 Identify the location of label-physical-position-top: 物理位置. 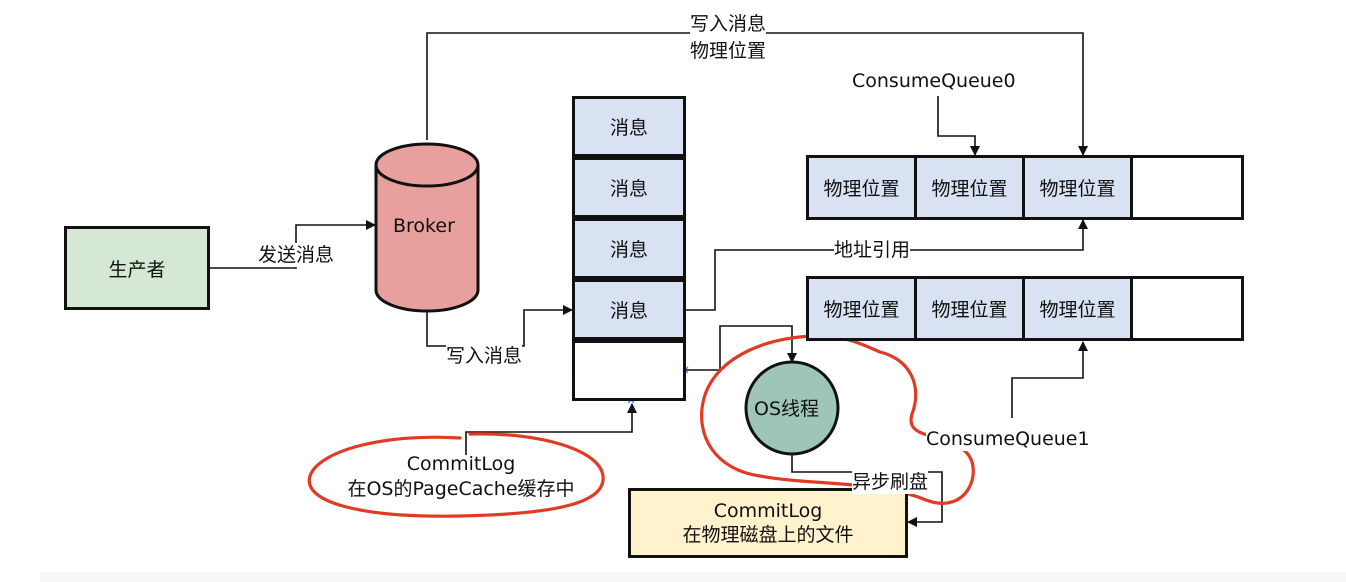
(728, 51).